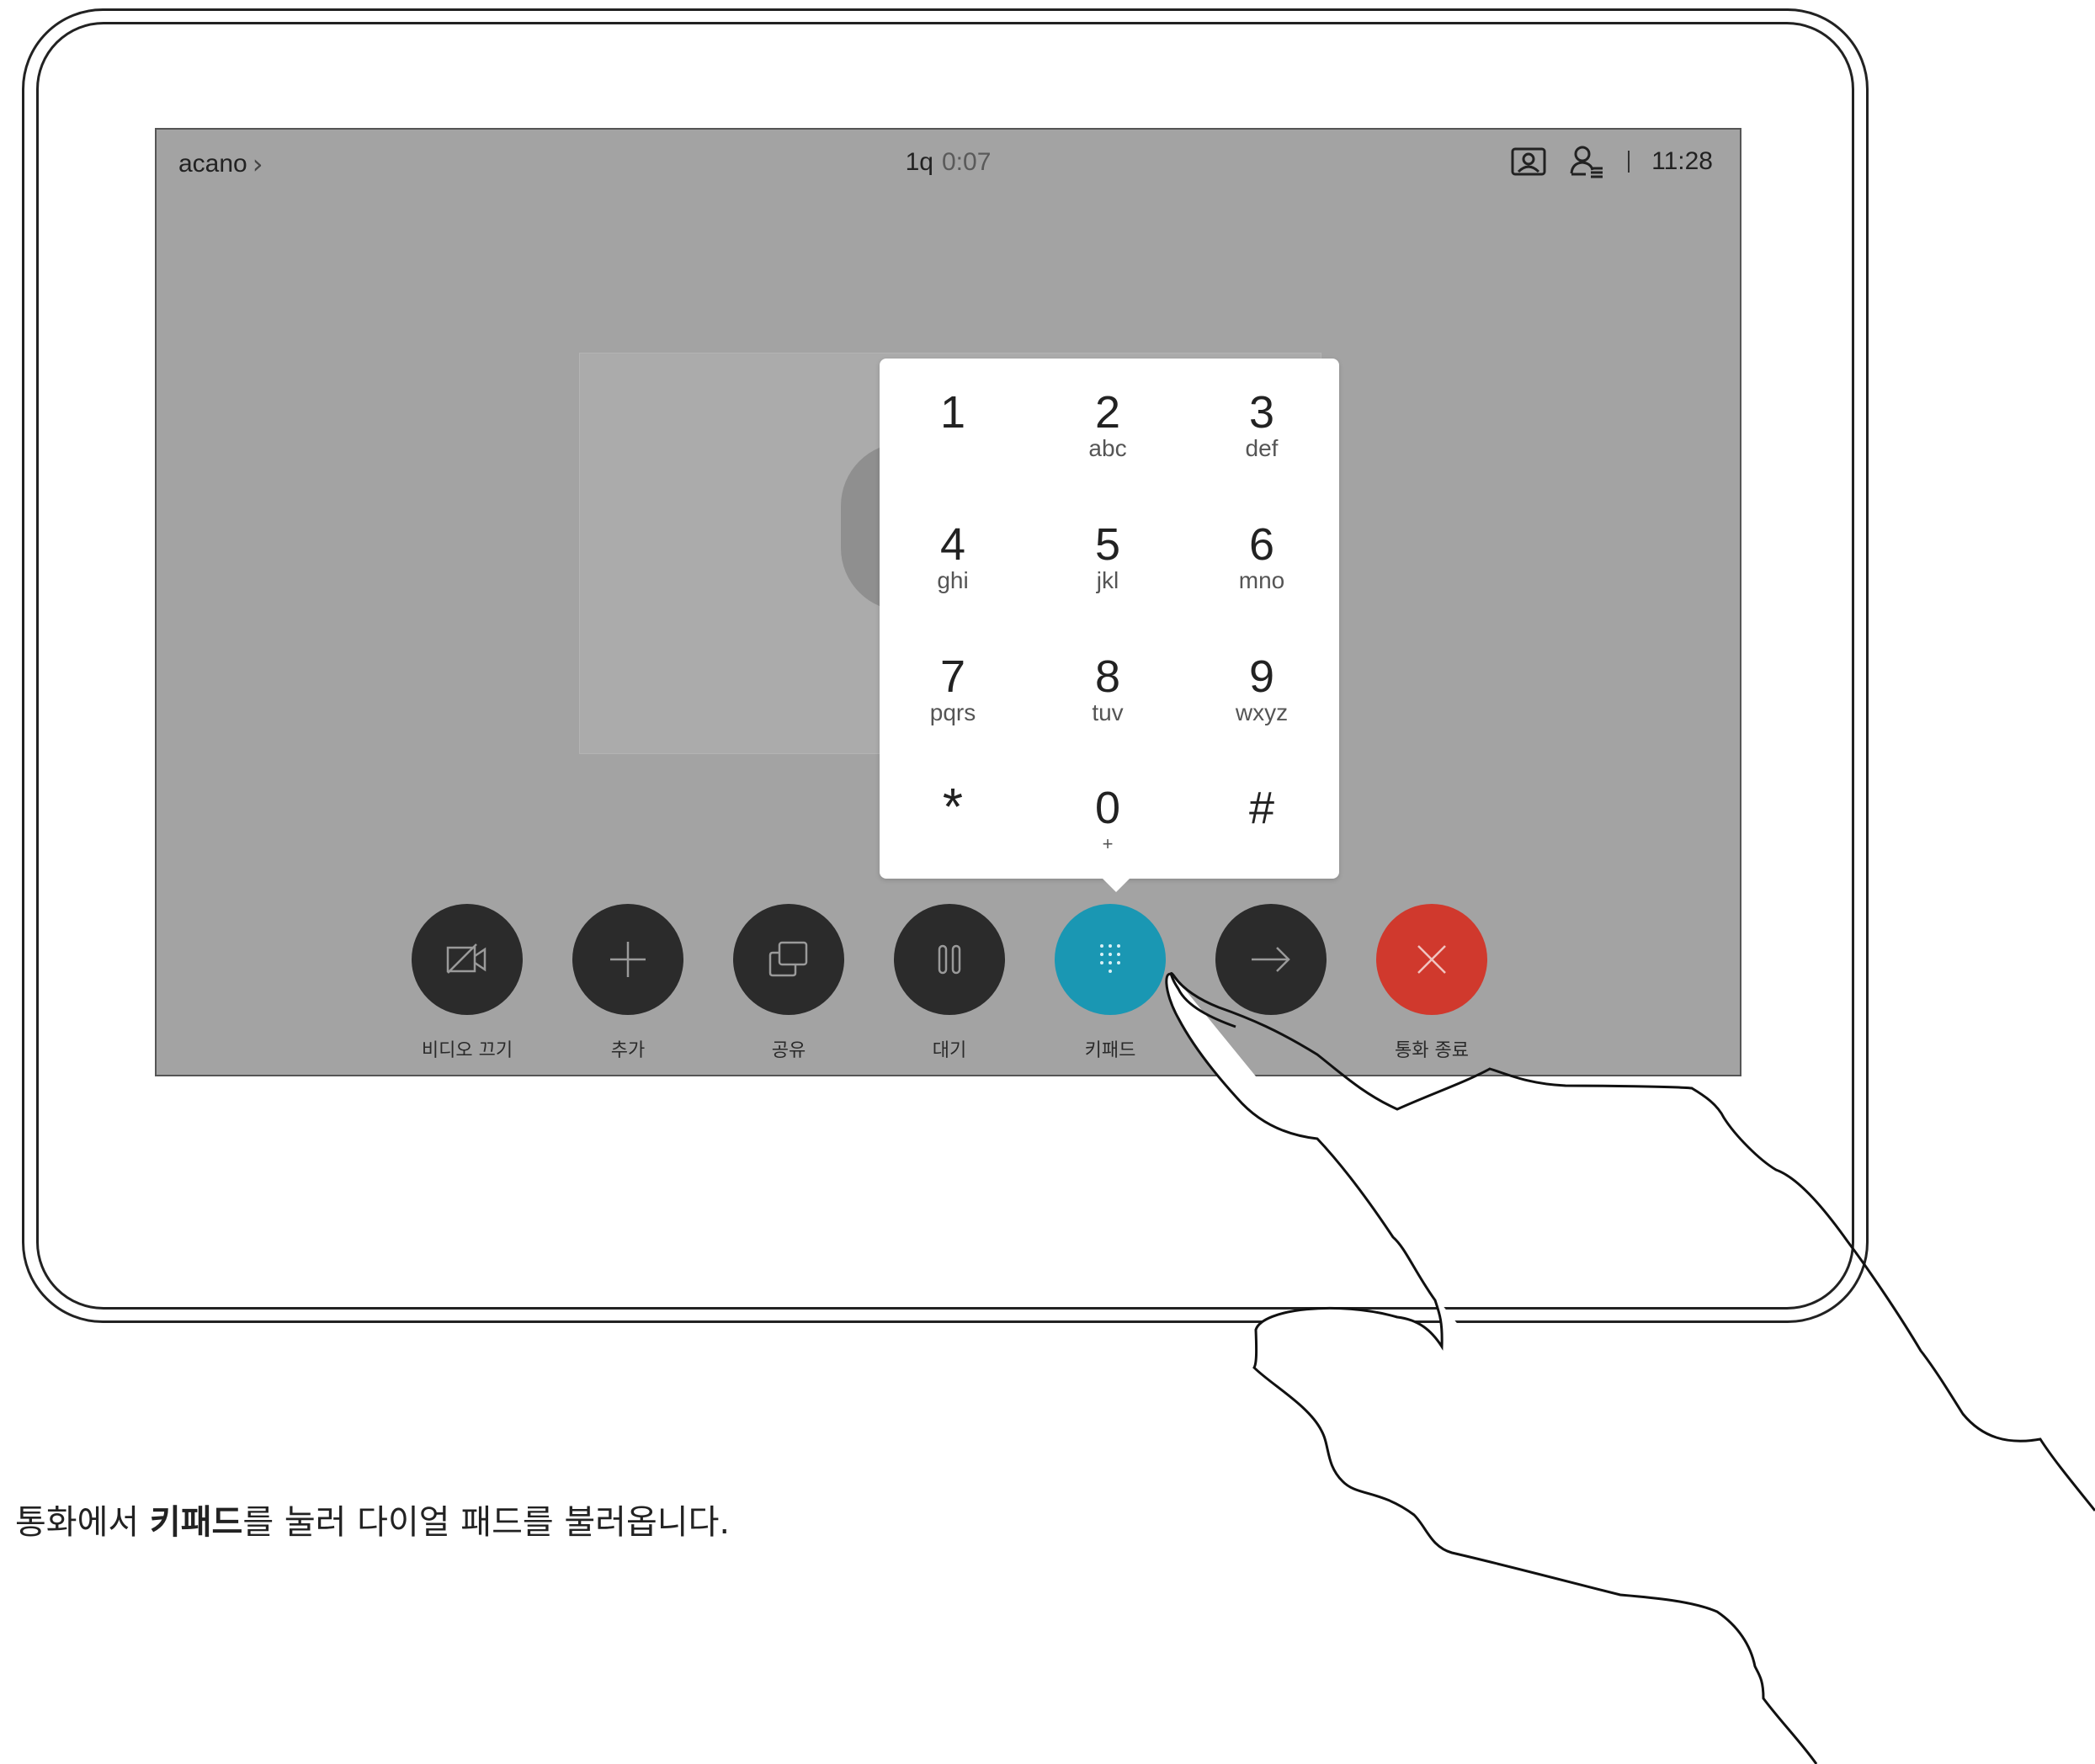 The height and width of the screenshot is (1764, 2095). Describe the element at coordinates (952, 549) in the screenshot. I see `key-4: 4 ghi` at that location.